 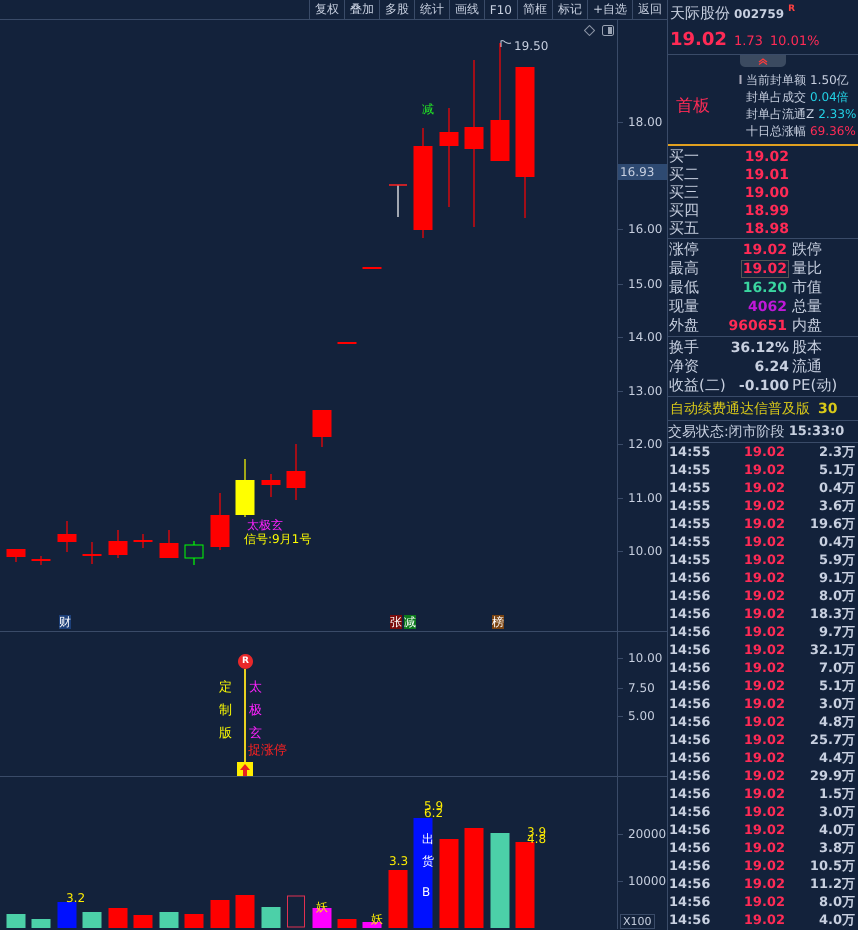 I want to click on axis-label: 16.00, so click(x=640, y=229).